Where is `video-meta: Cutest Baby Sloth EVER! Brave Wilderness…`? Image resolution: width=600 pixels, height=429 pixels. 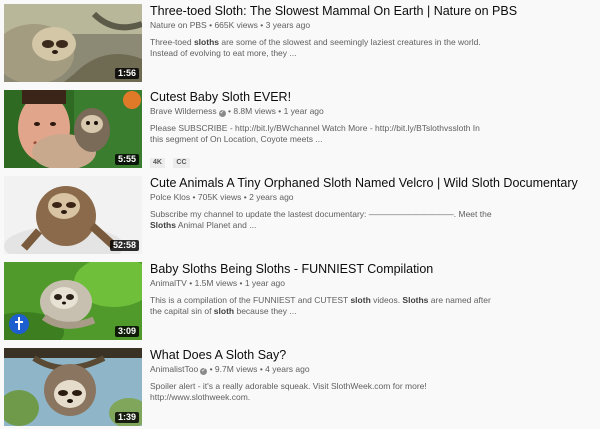
video-meta: Cutest Baby Sloth EVER! Brave Wilderness… is located at coordinates (370, 129).